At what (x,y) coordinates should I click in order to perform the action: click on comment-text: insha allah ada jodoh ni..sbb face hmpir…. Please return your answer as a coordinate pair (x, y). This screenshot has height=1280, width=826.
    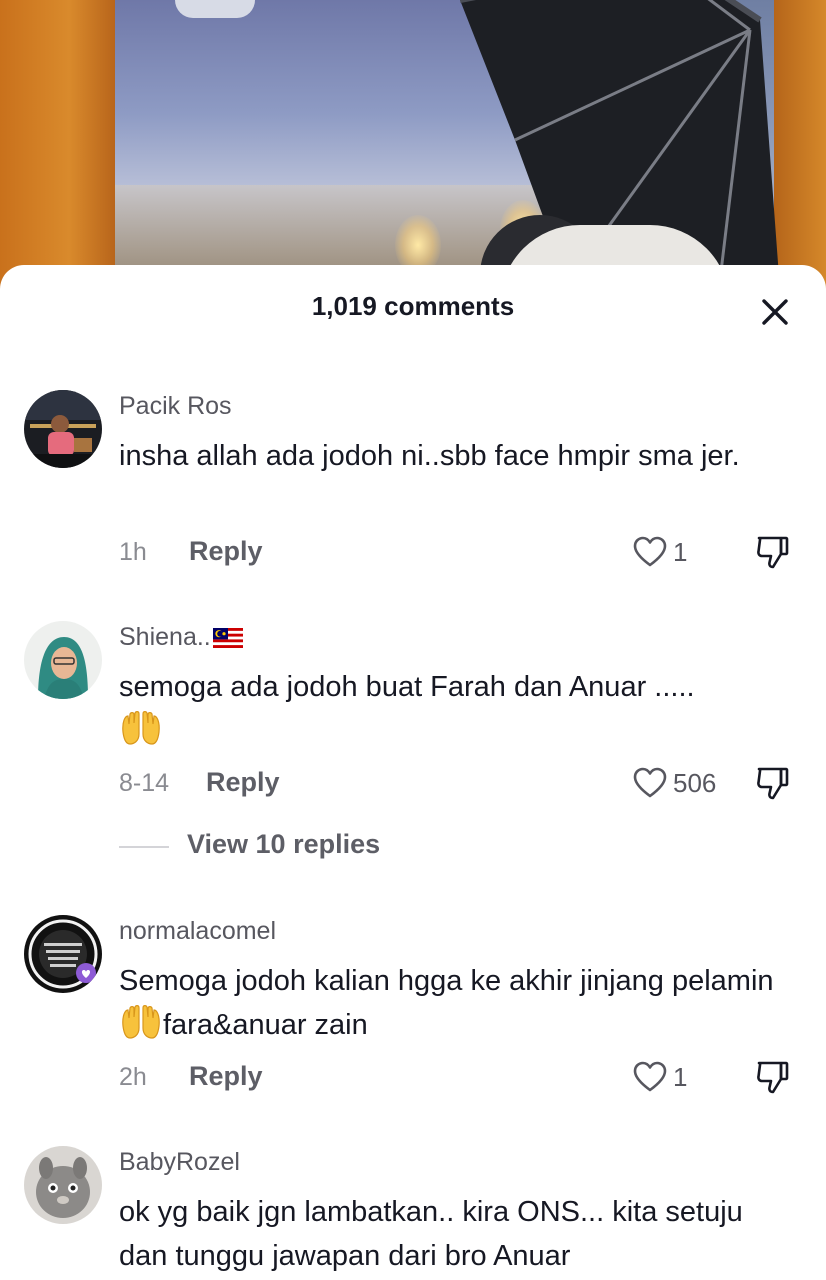
    Looking at the image, I should click on (429, 456).